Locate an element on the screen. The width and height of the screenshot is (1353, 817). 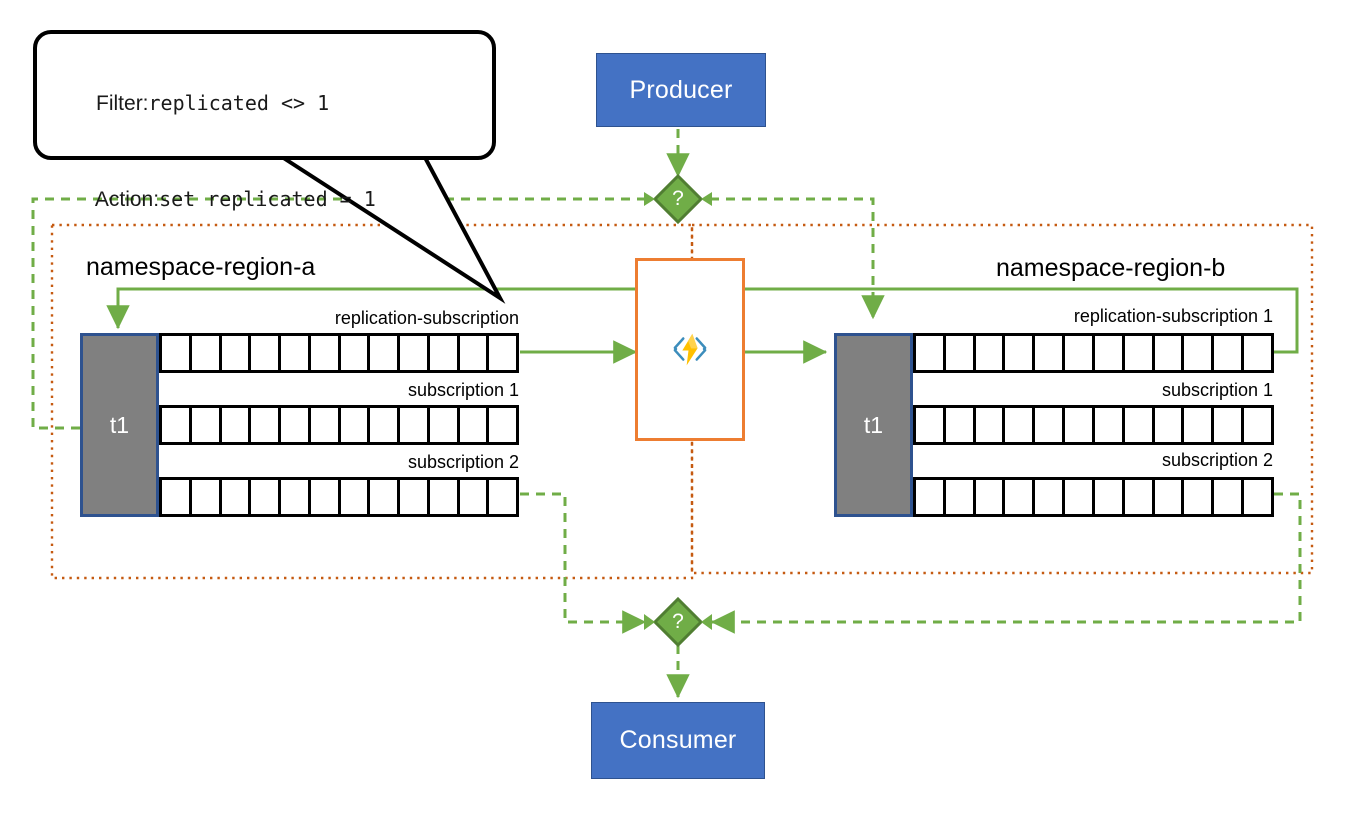
consumer-label: Consumer is located at coordinates (678, 740).